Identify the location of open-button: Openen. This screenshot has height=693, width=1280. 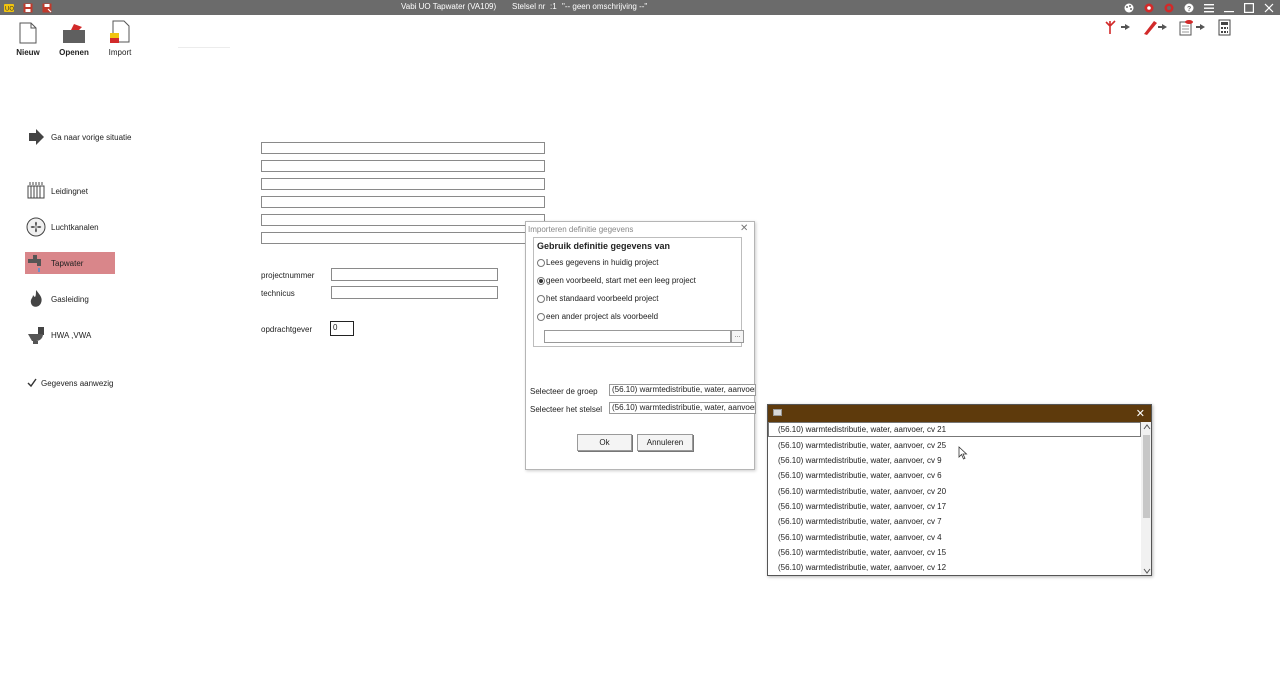
(74, 40).